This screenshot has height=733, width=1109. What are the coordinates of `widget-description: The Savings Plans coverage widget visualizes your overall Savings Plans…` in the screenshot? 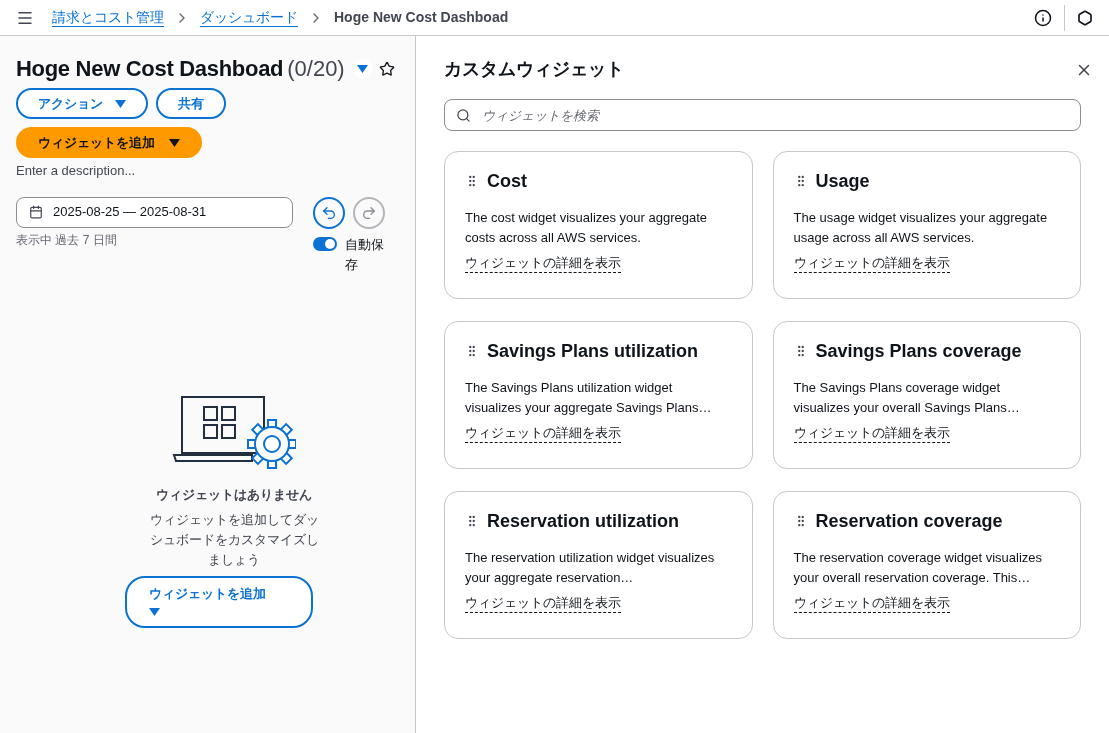 It's located at (907, 398).